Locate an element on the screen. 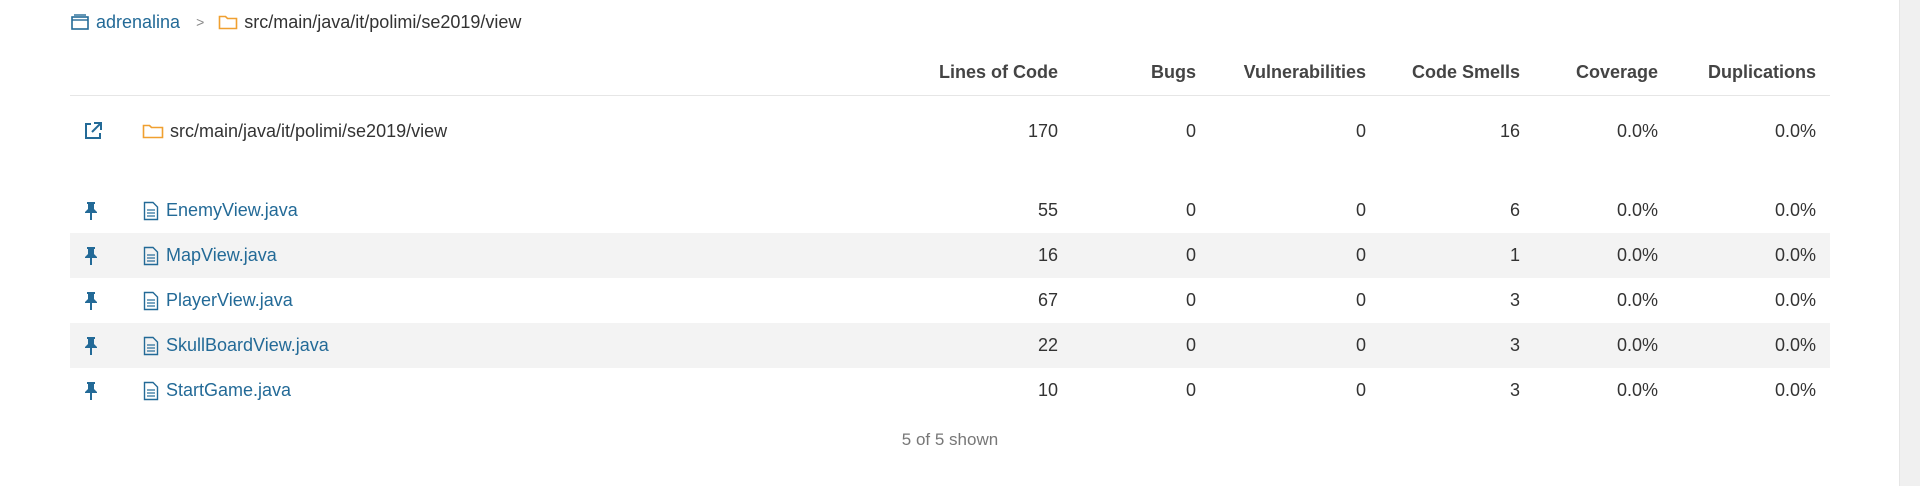 The image size is (1920, 486). column-duplications: Duplications is located at coordinates (1746, 72).